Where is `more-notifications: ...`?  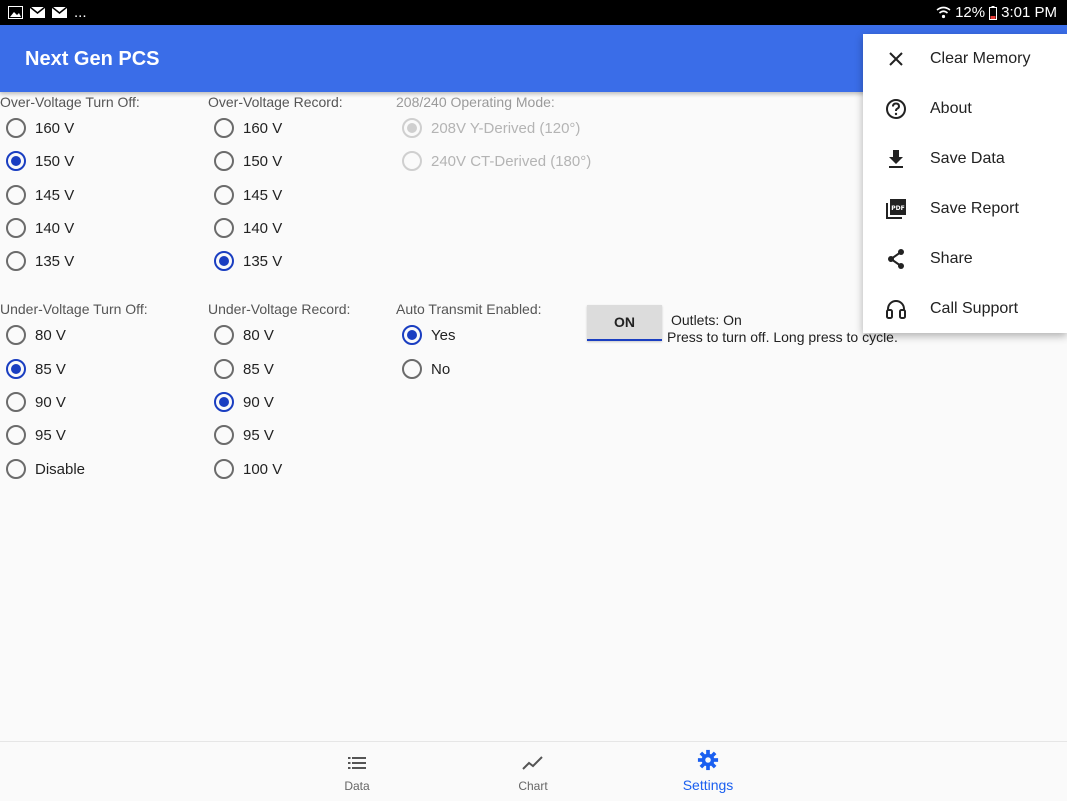
more-notifications: ... is located at coordinates (80, 12).